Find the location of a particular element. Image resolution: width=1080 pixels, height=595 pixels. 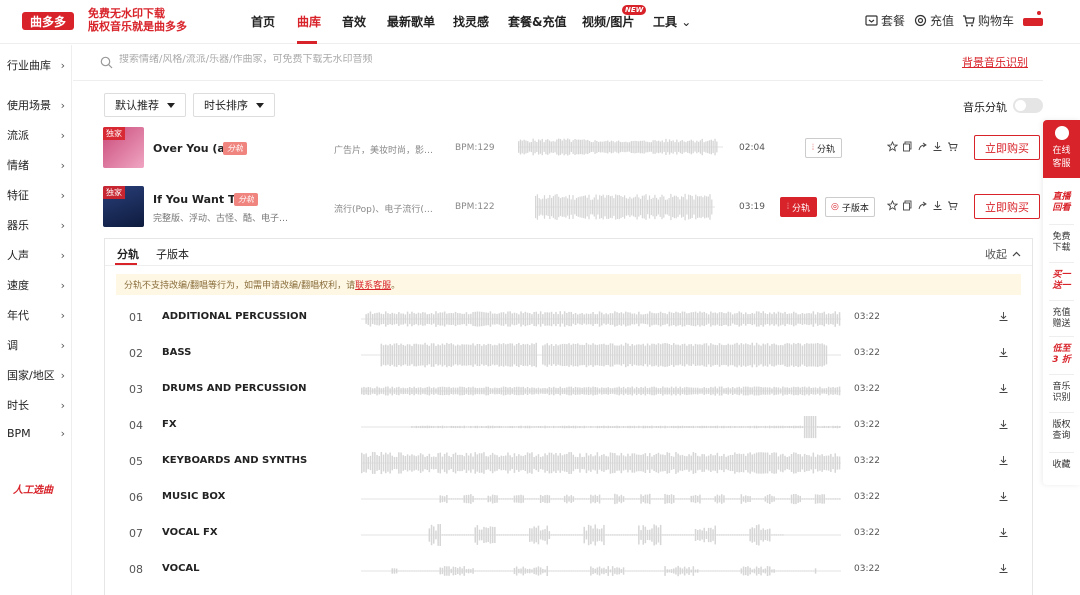

nav-video-image: 视频/图片 is located at coordinates (608, 21).